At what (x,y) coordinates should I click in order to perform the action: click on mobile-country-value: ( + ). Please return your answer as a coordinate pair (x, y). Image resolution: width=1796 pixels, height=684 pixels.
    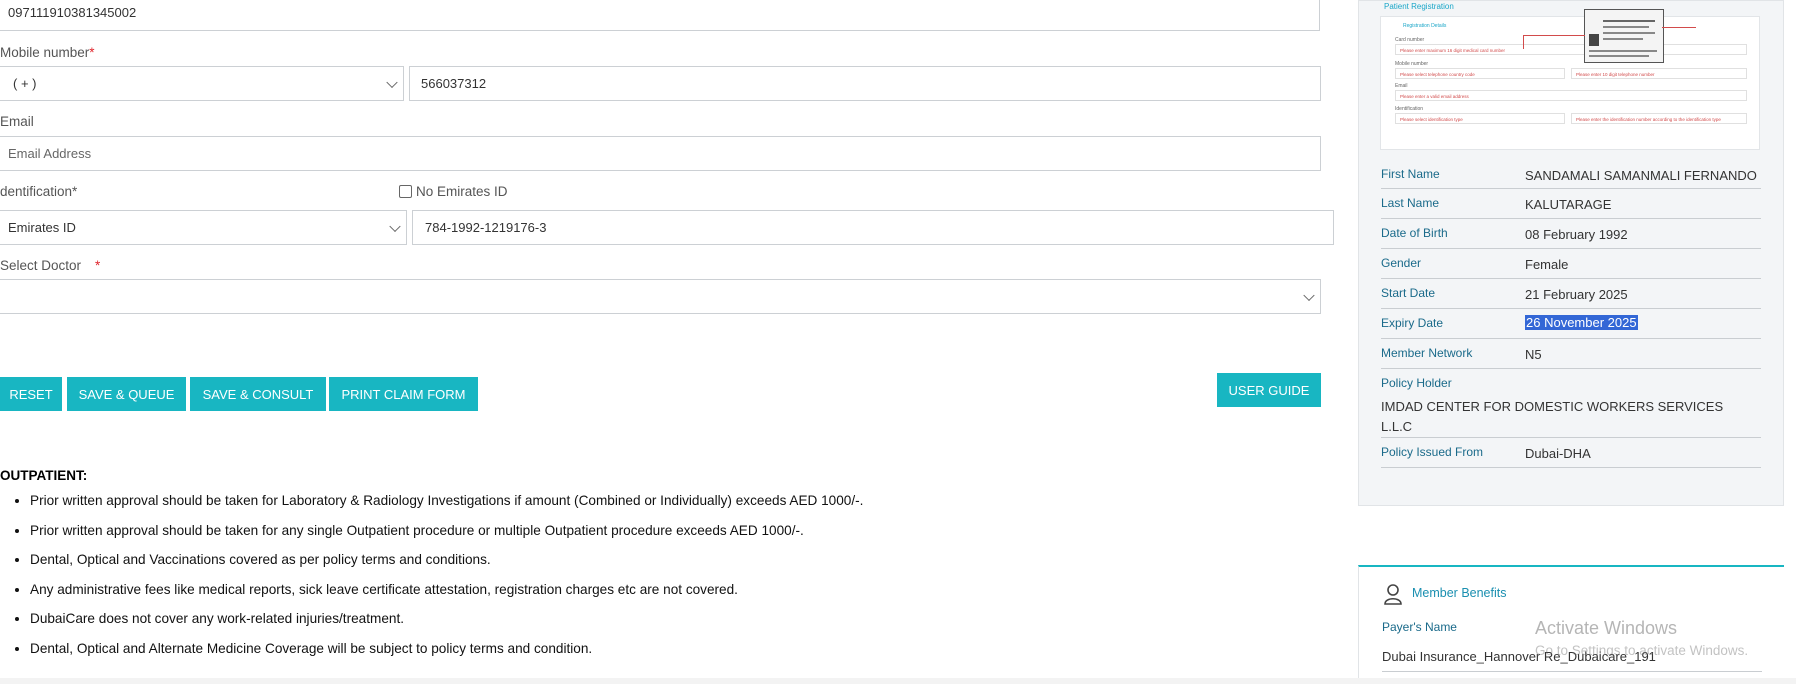
    Looking at the image, I should click on (25, 83).